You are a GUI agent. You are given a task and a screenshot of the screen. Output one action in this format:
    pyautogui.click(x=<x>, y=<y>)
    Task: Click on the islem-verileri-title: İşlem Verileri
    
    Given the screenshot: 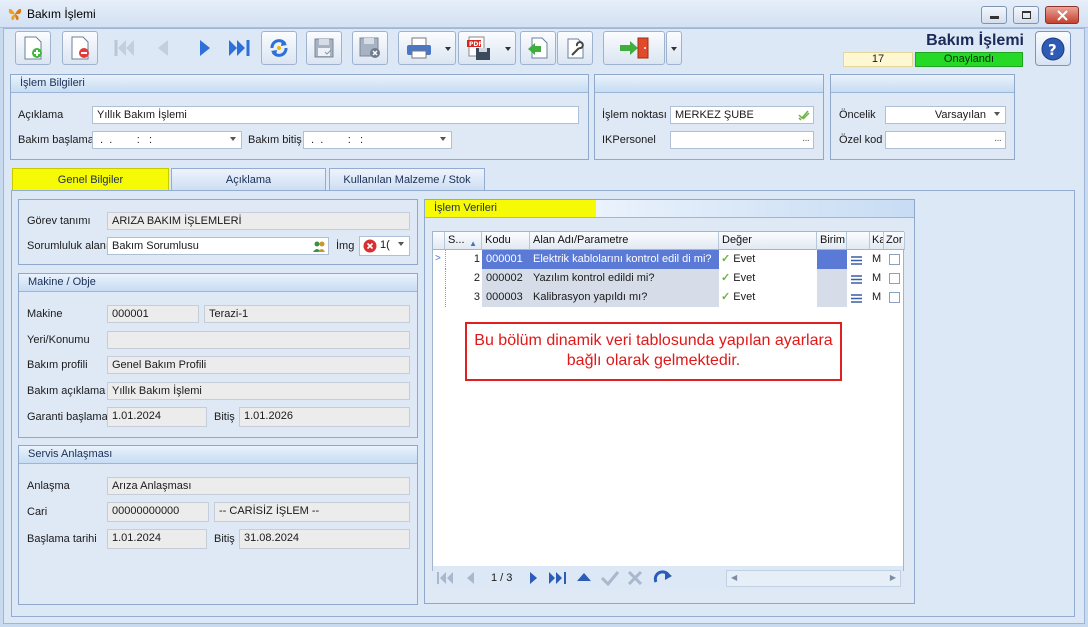 What is the action you would take?
    pyautogui.click(x=669, y=209)
    